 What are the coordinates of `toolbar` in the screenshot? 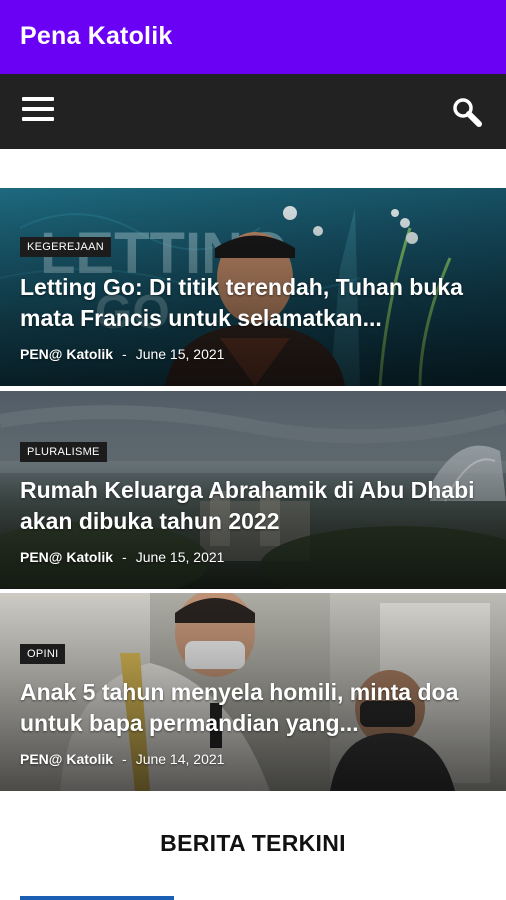 It's located at (253, 111).